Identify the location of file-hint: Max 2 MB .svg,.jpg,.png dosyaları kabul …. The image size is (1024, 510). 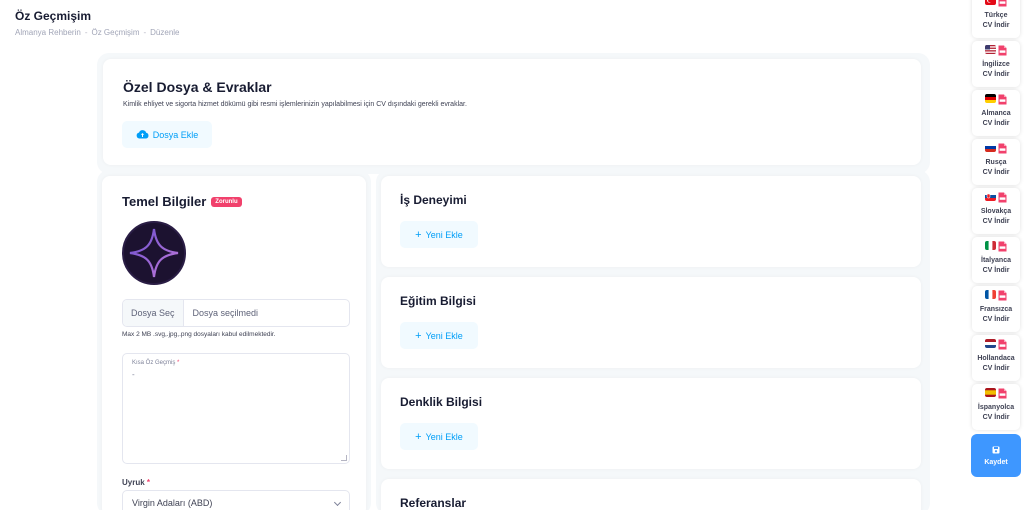
(199, 334).